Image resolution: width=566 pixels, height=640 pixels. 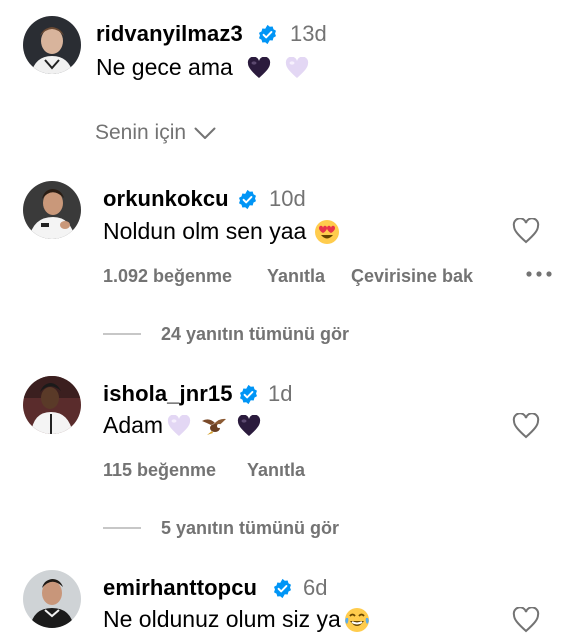 I want to click on comment-text-content: Ne oldunuz olum siz ya, so click(x=222, y=619).